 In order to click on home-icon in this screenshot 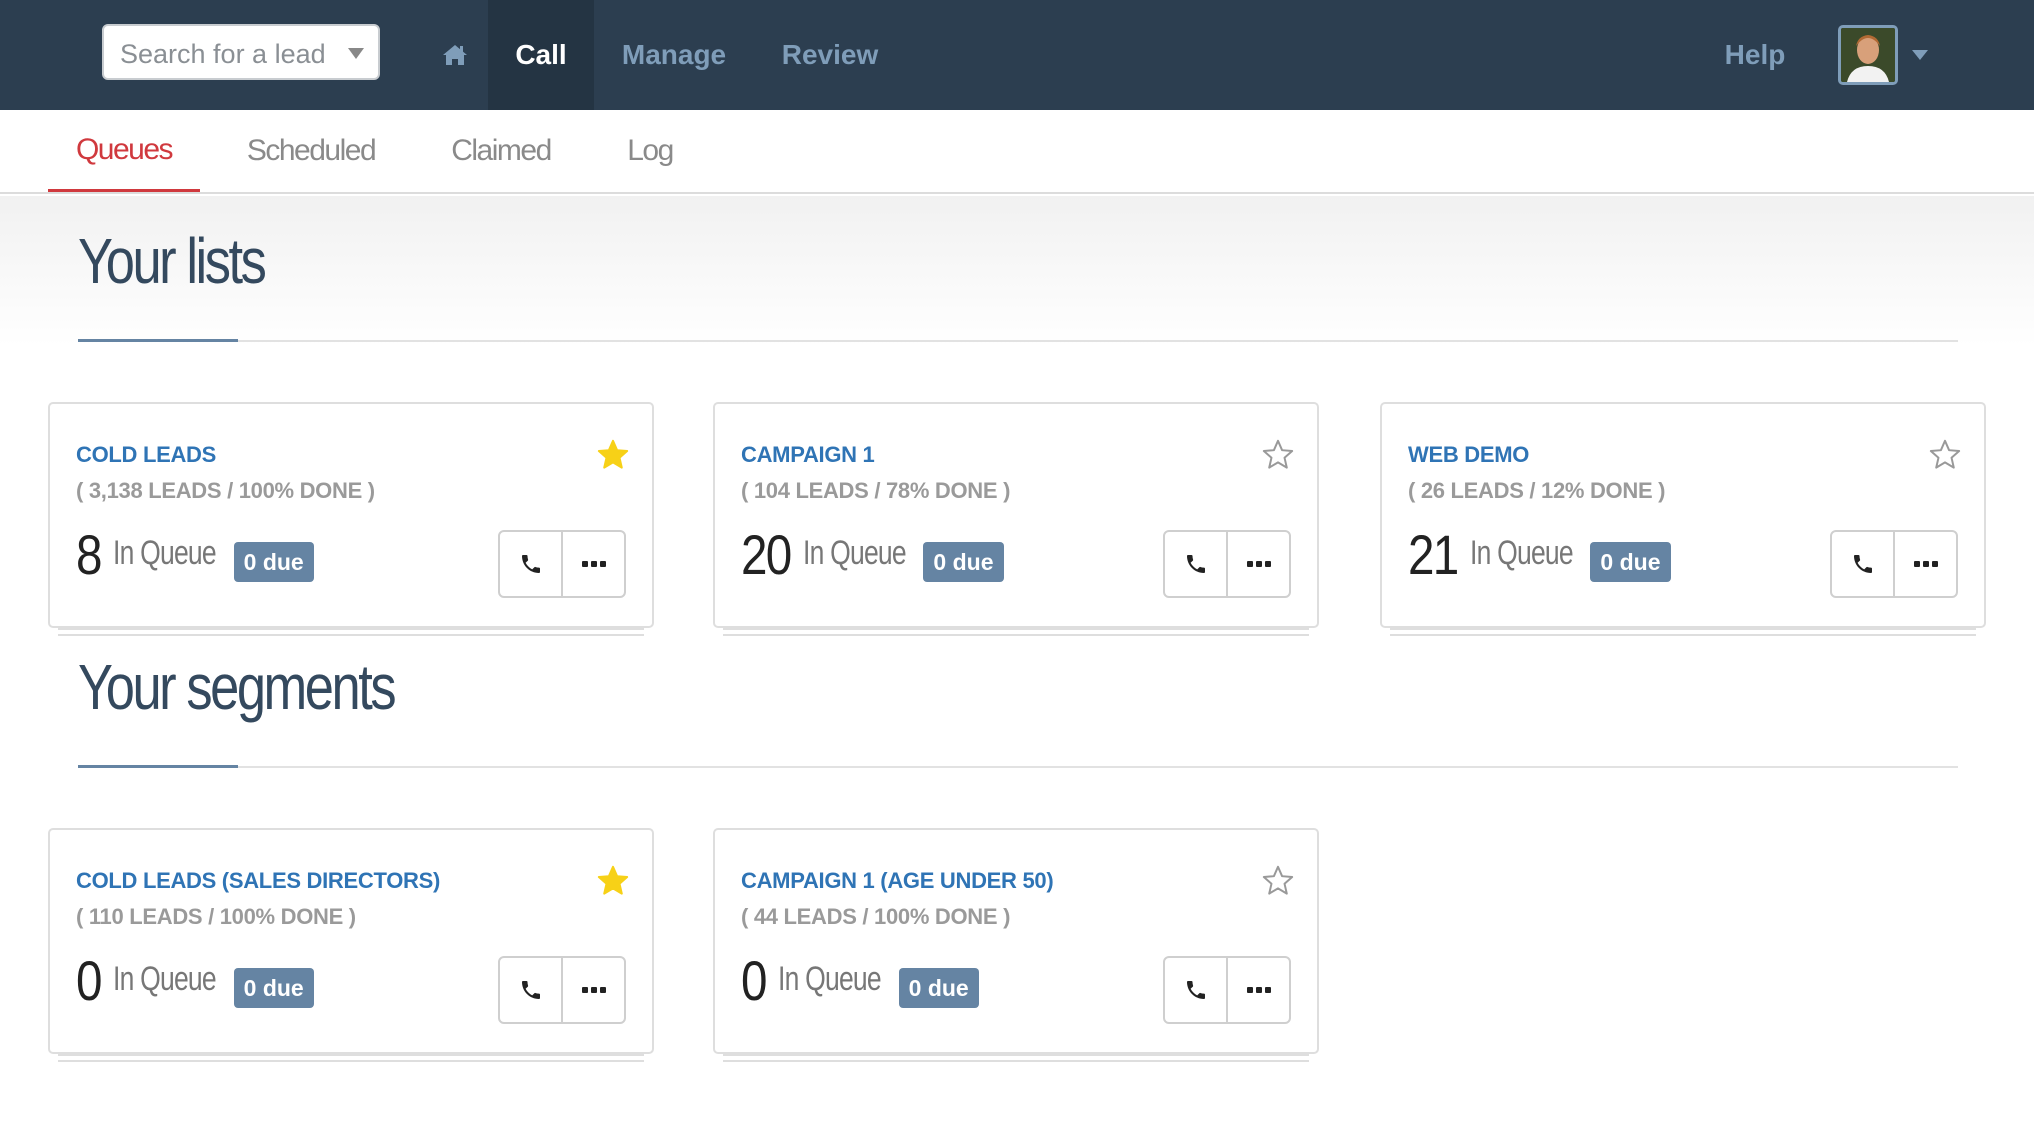, I will do `click(455, 55)`.